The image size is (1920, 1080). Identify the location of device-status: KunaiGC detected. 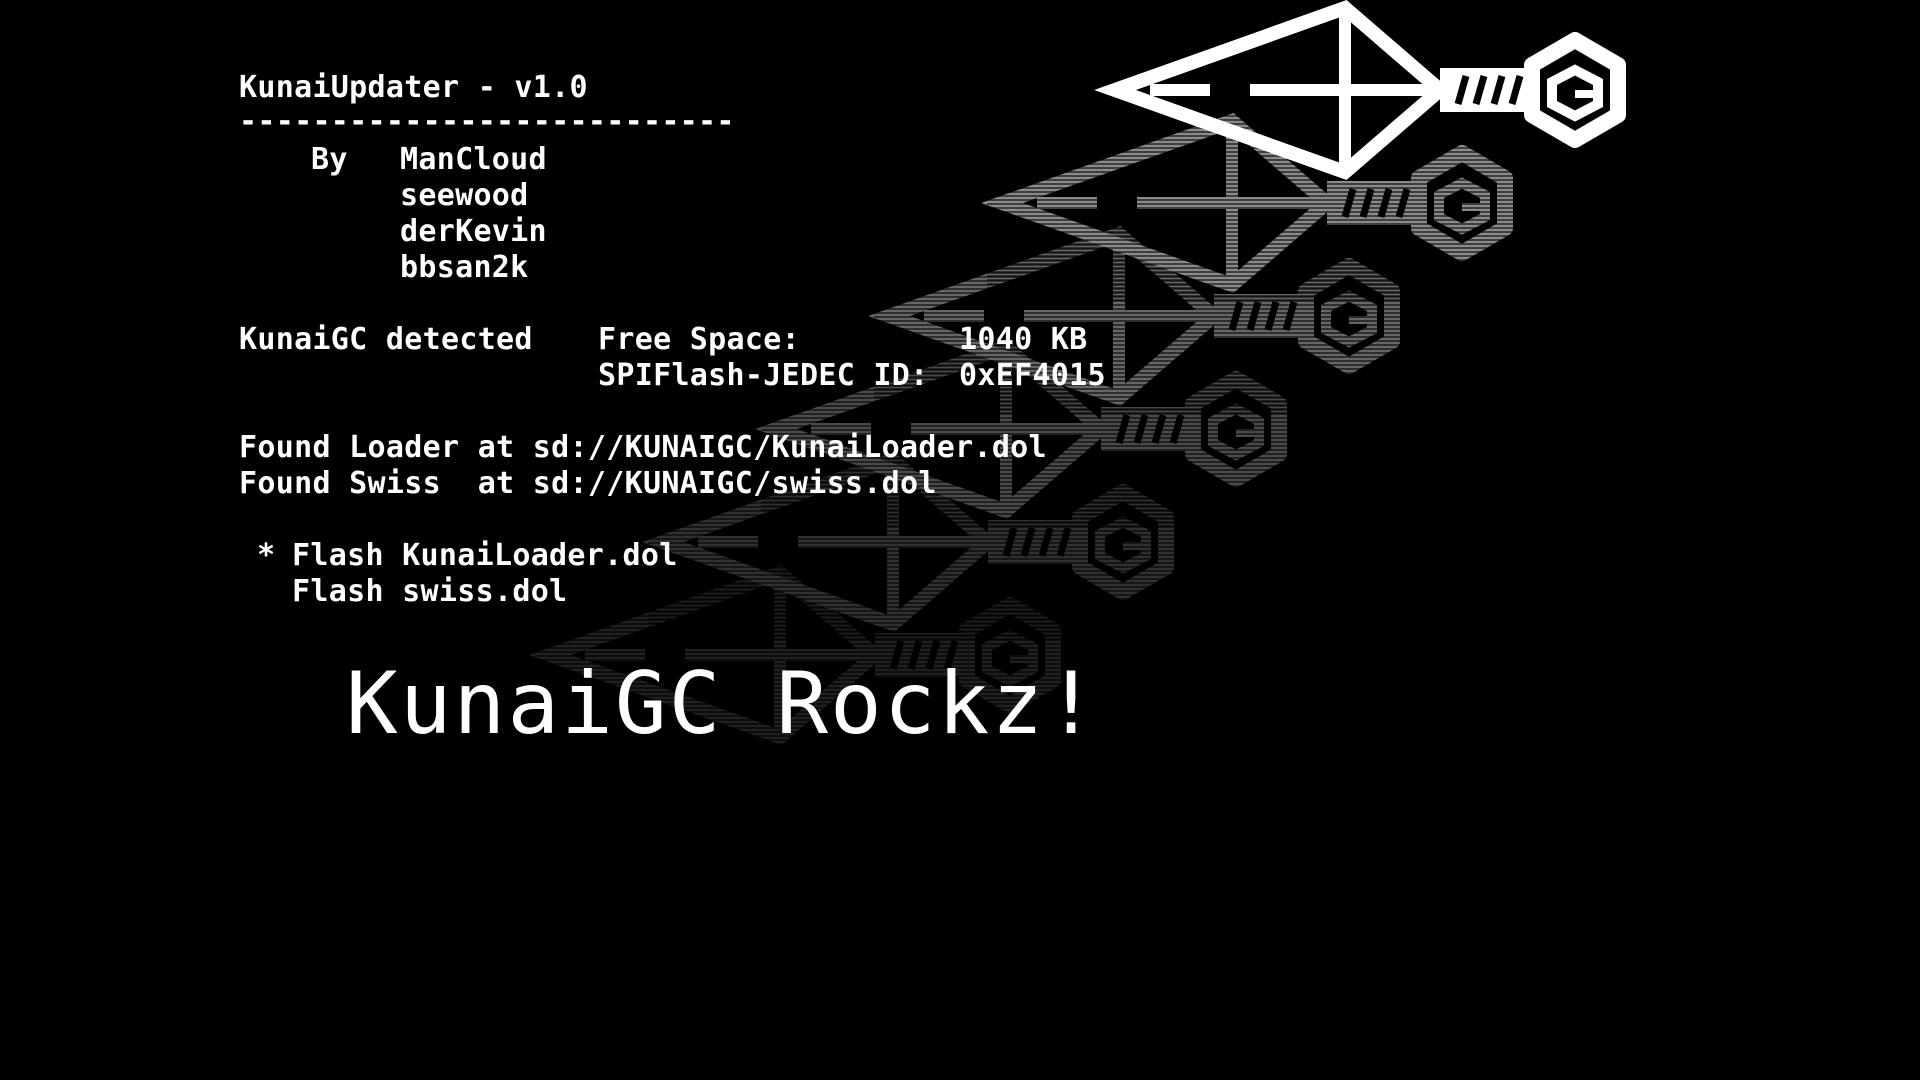
(386, 339).